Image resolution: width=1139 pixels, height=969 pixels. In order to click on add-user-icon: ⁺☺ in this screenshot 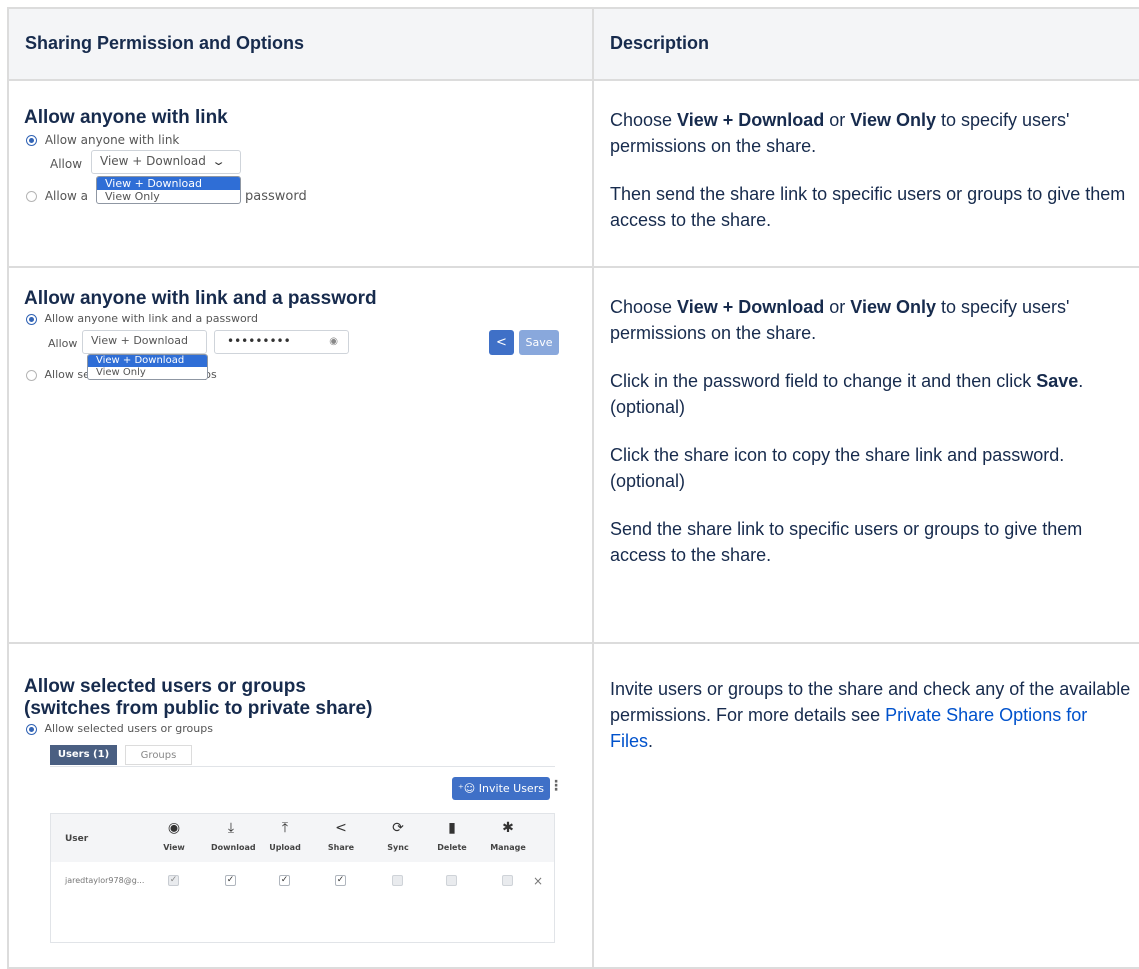, I will do `click(467, 788)`.